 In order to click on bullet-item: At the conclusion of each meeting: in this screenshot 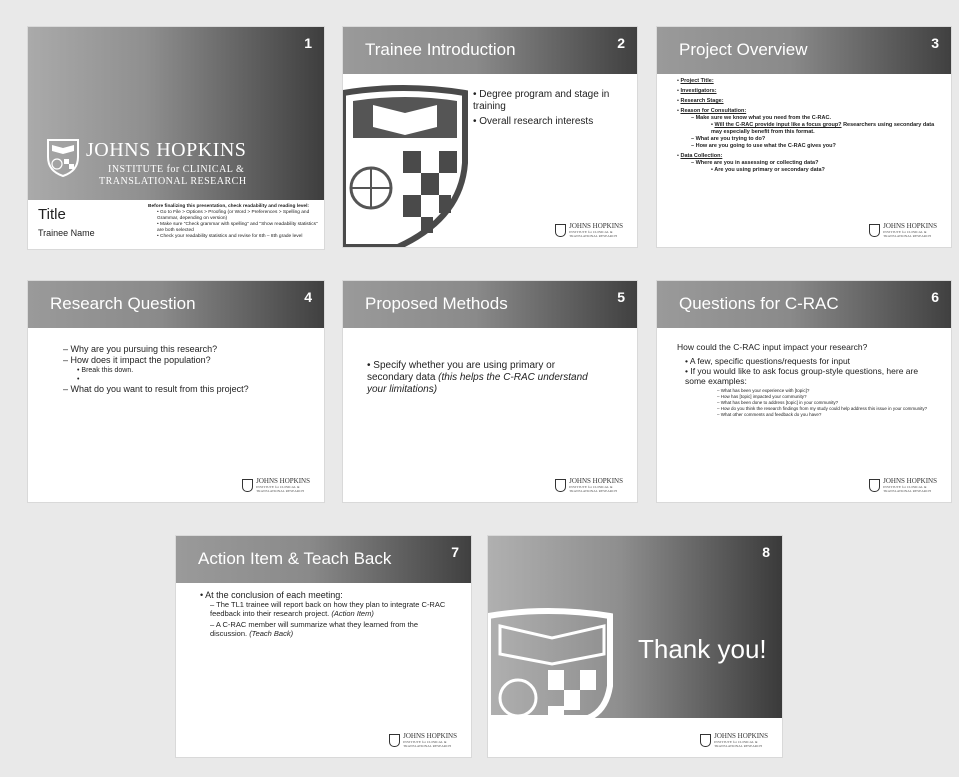, I will do `click(325, 595)`.